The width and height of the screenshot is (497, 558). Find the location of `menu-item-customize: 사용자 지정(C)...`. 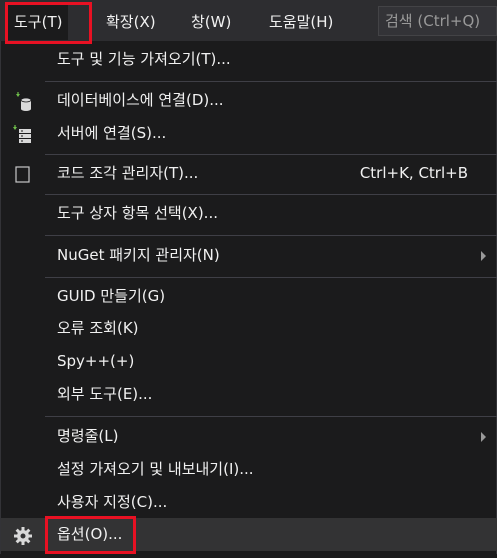

menu-item-customize: 사용자 지정(C)... is located at coordinates (249, 502).